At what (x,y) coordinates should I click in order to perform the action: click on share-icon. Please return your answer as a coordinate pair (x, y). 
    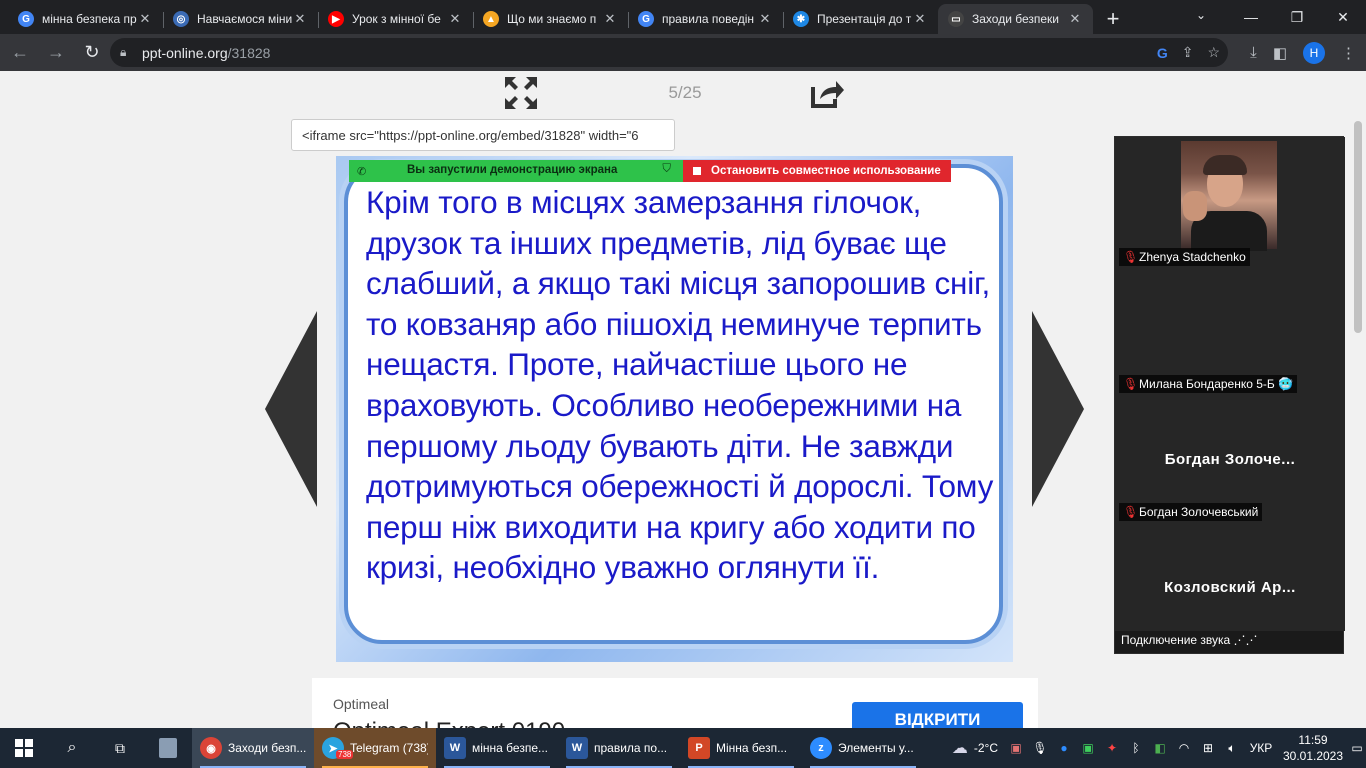
    Looking at the image, I should click on (827, 93).